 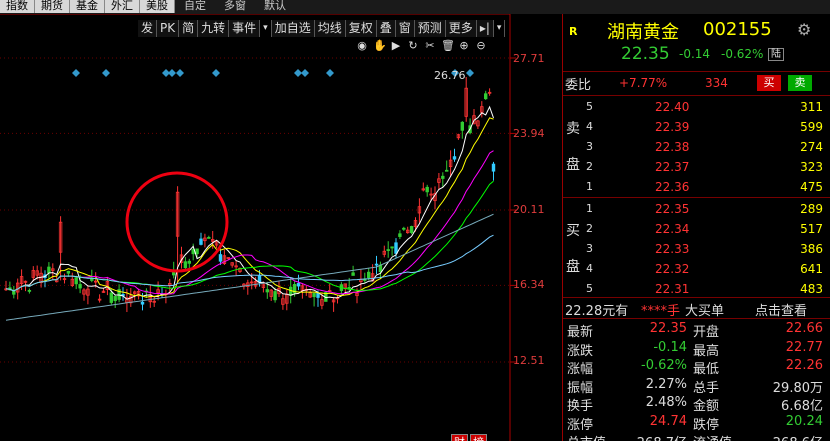 I want to click on stat-value: -0.62%, so click(x=664, y=365).